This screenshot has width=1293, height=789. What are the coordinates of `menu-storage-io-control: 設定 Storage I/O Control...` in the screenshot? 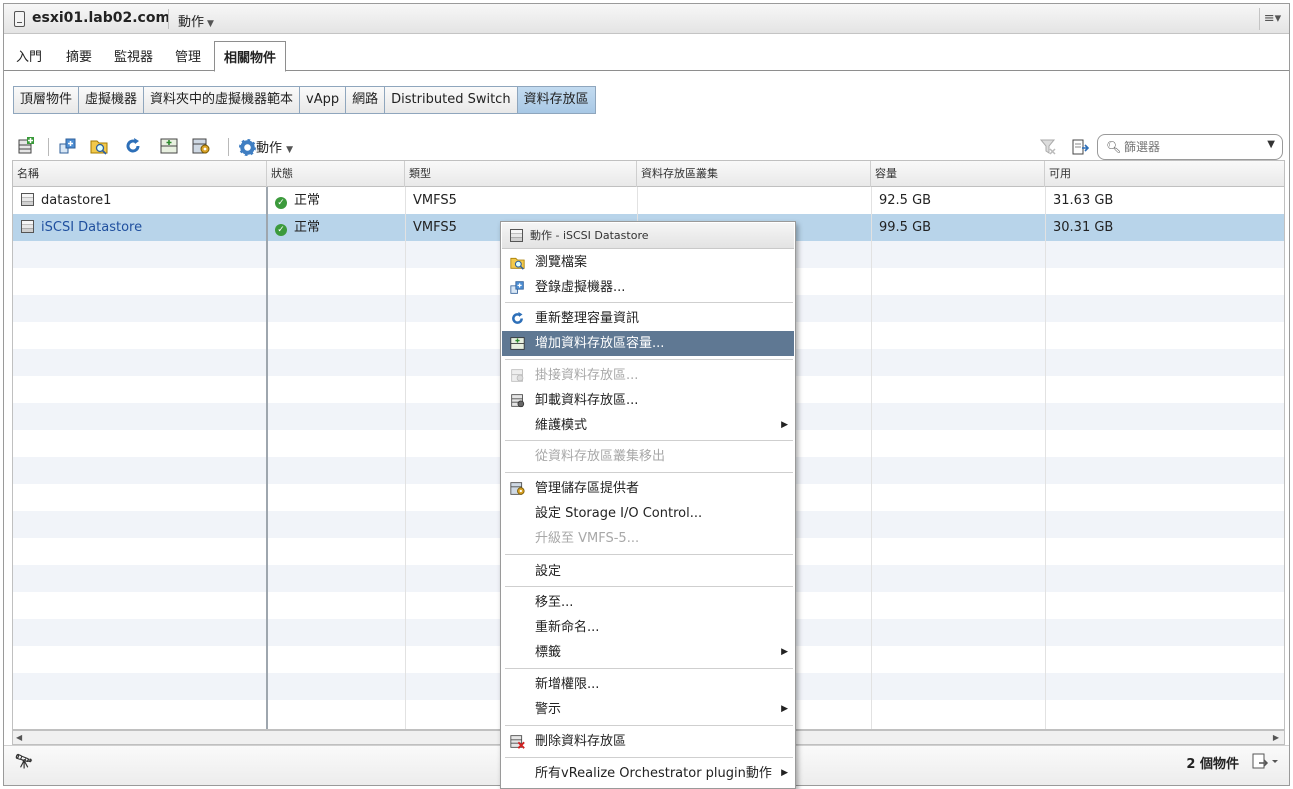 It's located at (648, 513).